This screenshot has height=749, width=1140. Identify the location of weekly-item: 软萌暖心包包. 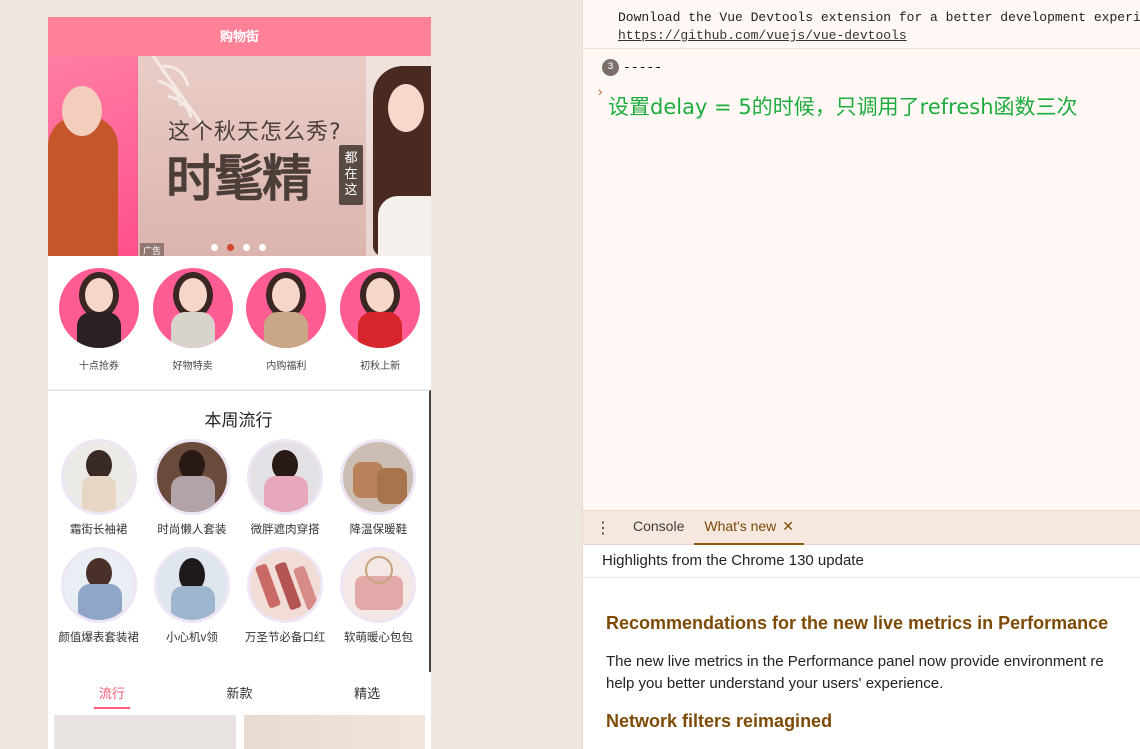
(378, 596).